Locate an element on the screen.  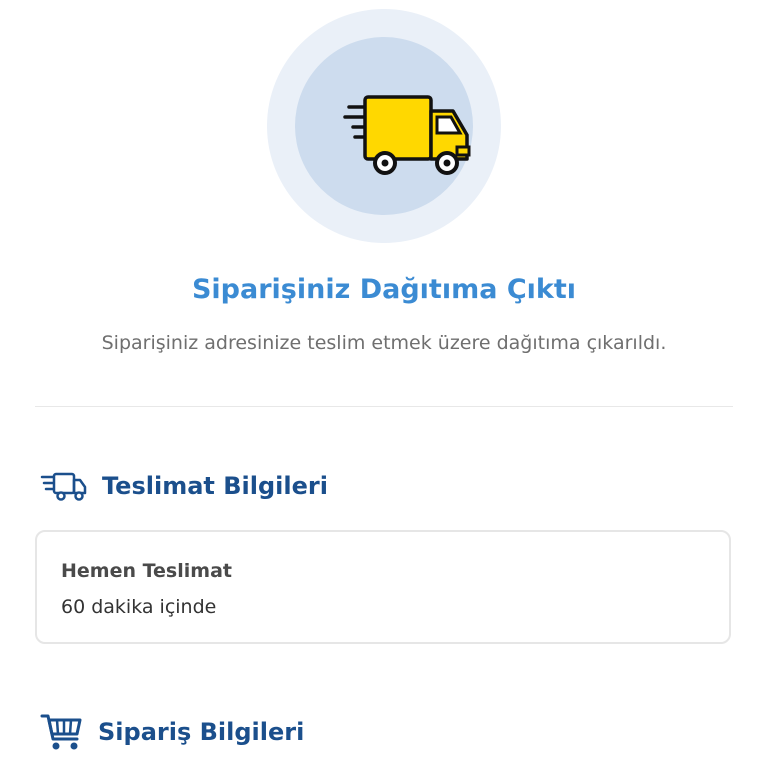
status-title: Siparişiniz Dağıtıma Çıktı is located at coordinates (384, 289).